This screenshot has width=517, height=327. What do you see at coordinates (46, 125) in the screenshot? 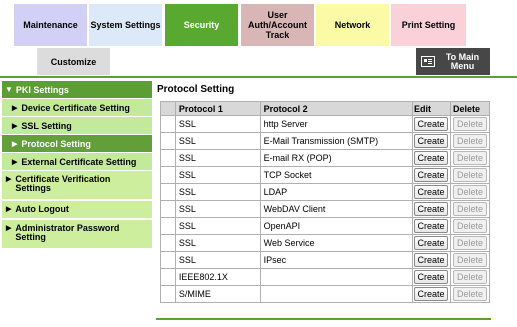
I see `sidebar-item-label: SSL Setting` at bounding box center [46, 125].